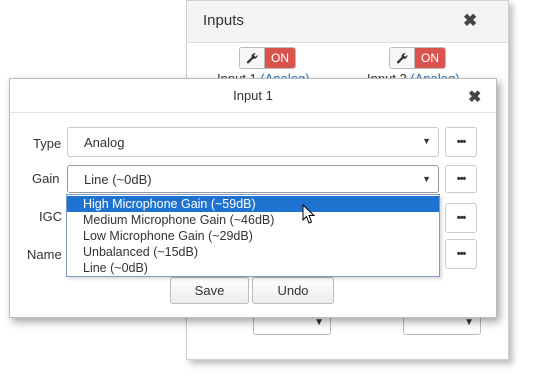 This screenshot has width=542, height=374. Describe the element at coordinates (461, 254) in the screenshot. I see `name-more-button: •••` at that location.